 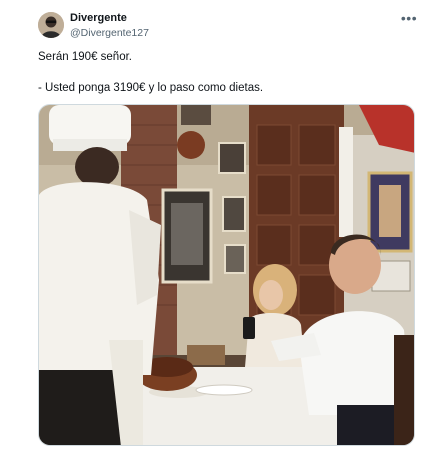 What do you see at coordinates (98, 18) in the screenshot?
I see `author-name: Divergente` at bounding box center [98, 18].